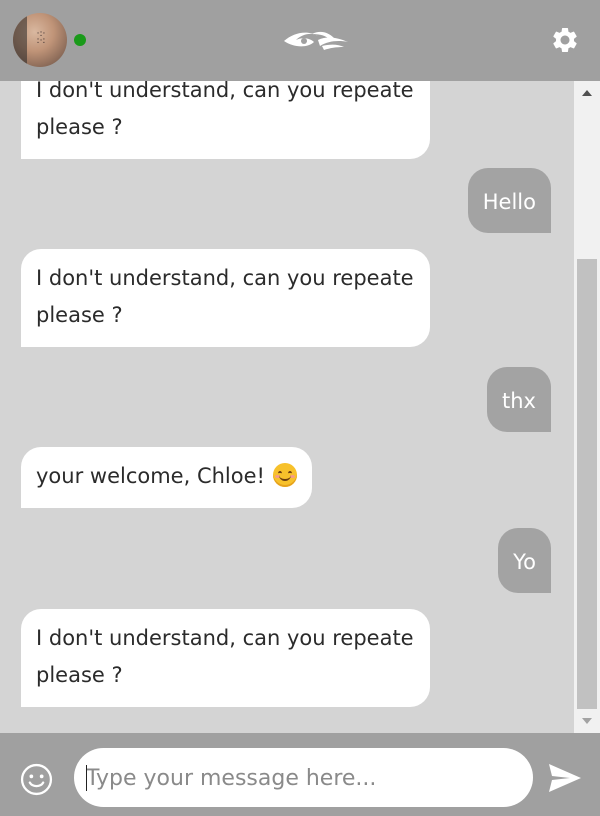  What do you see at coordinates (316, 40) in the screenshot?
I see `eye-wave-logo` at bounding box center [316, 40].